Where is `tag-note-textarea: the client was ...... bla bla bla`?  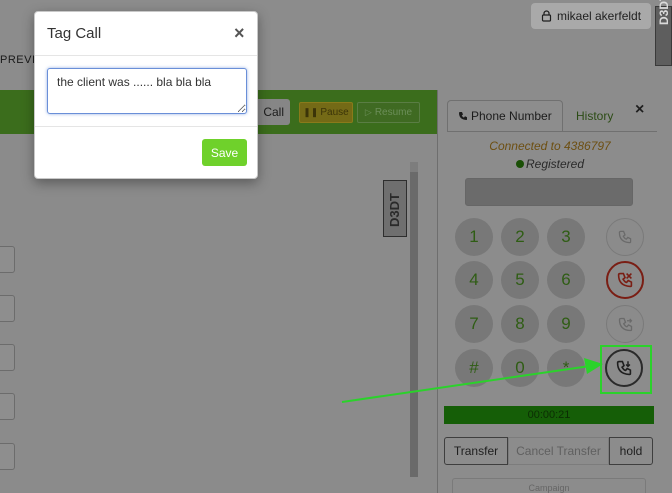 tag-note-textarea: the client was ...... bla bla bla is located at coordinates (147, 91).